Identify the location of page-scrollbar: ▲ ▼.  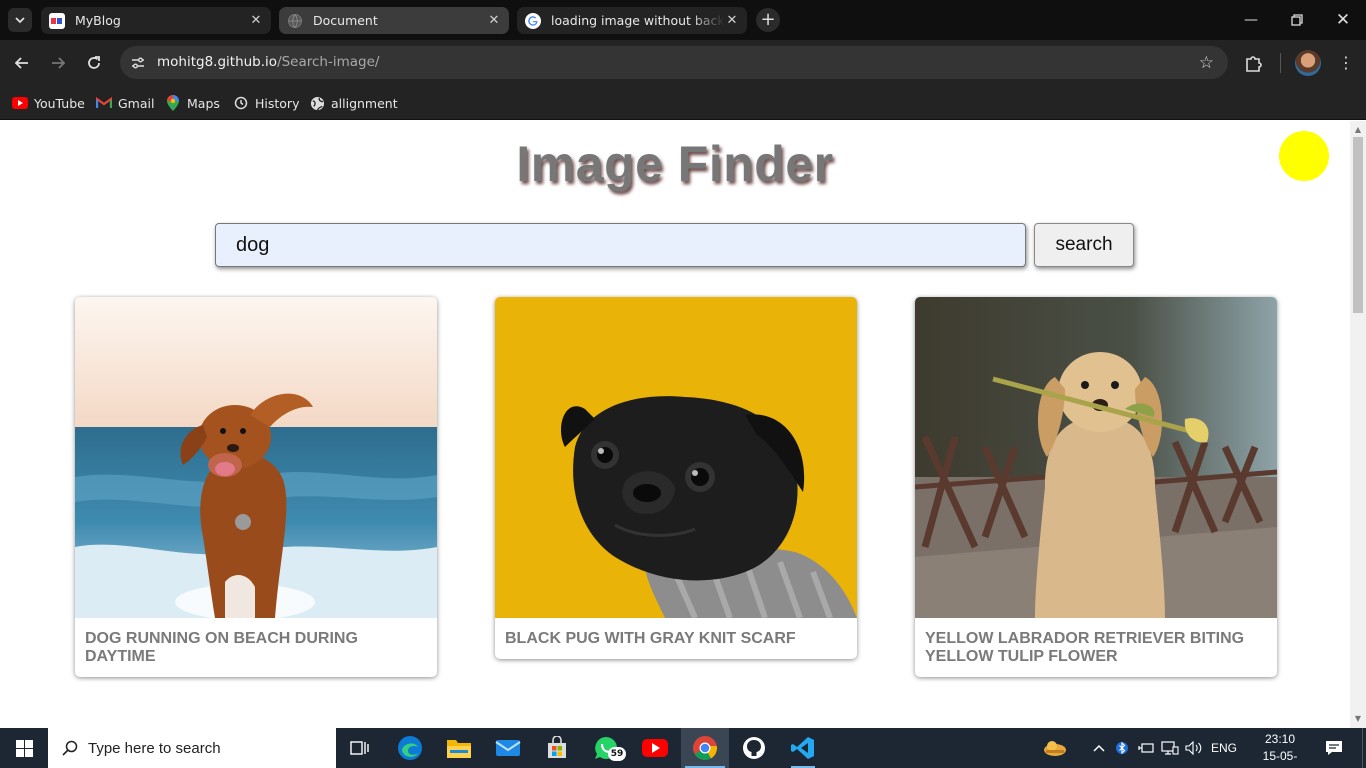
(1358, 424).